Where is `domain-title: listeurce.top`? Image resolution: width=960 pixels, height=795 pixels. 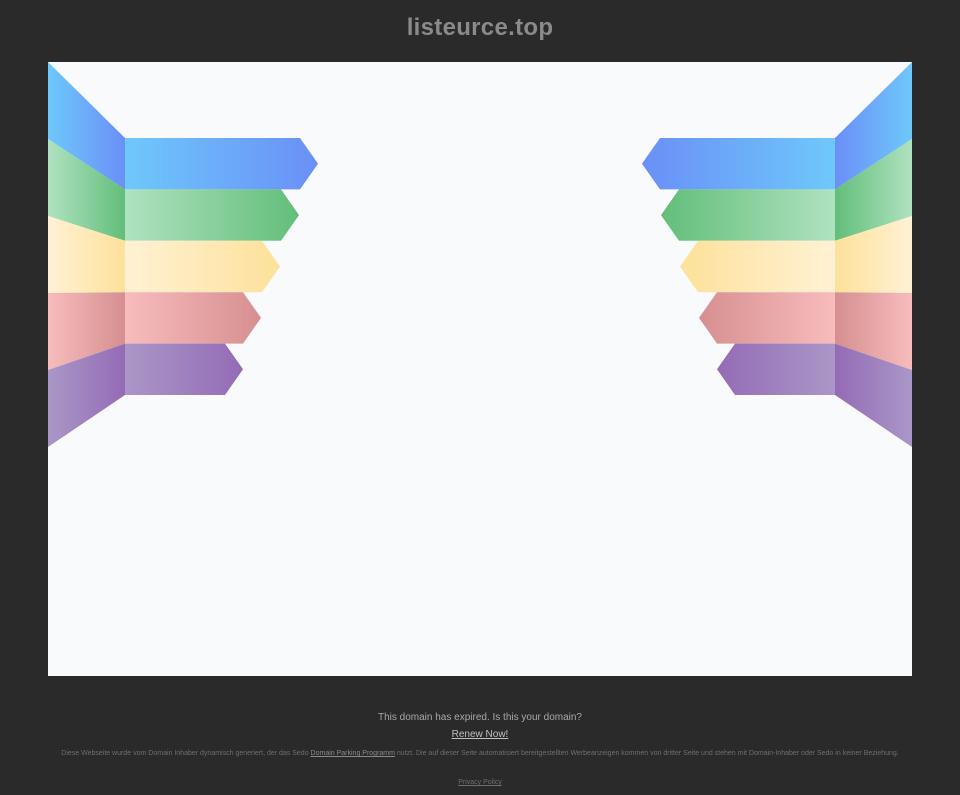 domain-title: listeurce.top is located at coordinates (480, 27).